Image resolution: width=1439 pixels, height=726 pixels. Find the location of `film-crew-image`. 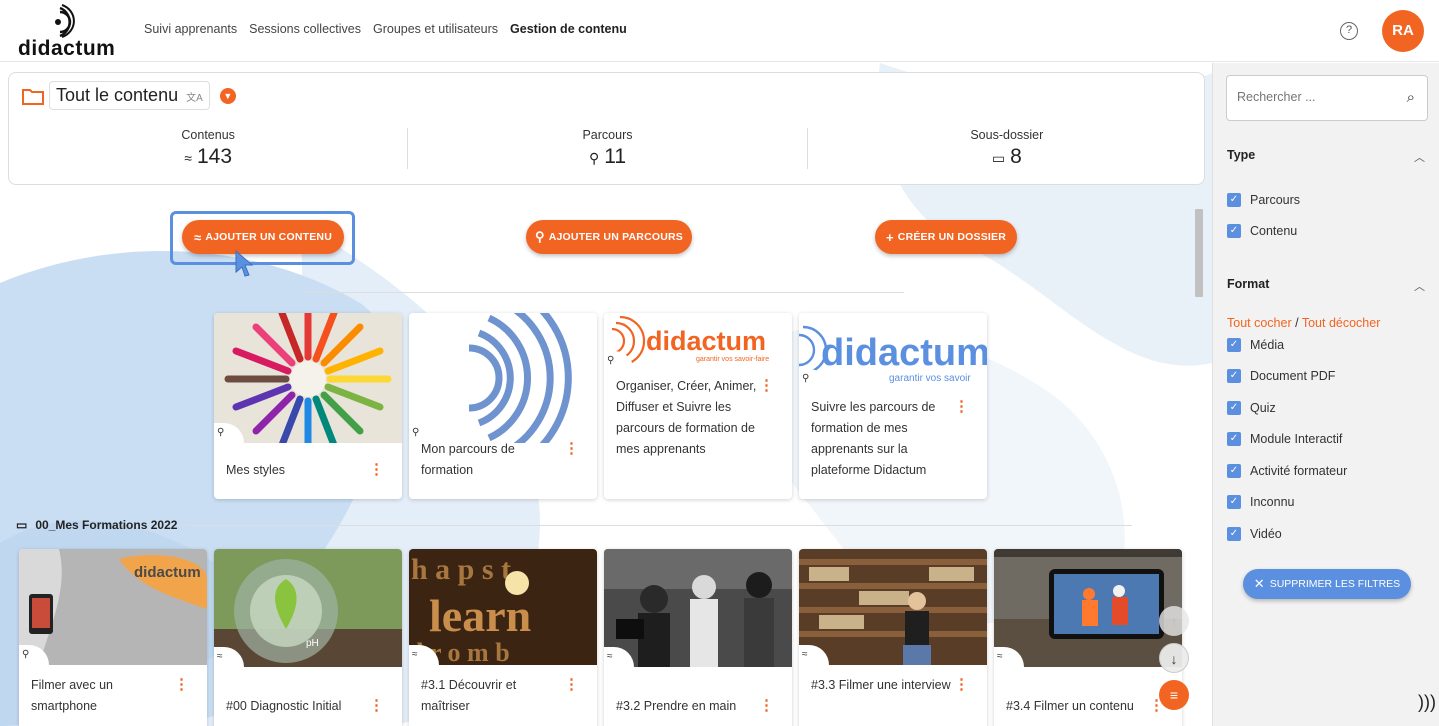

film-crew-image is located at coordinates (698, 608).